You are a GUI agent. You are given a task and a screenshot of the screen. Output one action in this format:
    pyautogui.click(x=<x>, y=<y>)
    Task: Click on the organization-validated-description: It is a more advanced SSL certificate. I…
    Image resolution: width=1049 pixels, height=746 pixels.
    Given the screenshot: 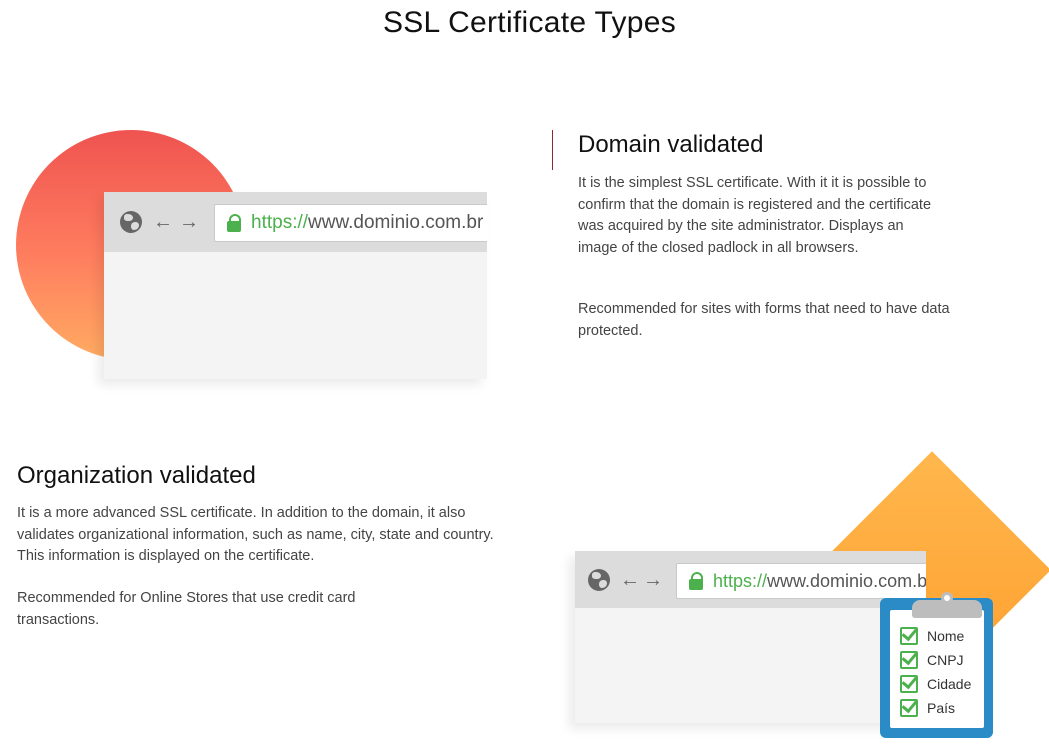 What is the action you would take?
    pyautogui.click(x=255, y=534)
    